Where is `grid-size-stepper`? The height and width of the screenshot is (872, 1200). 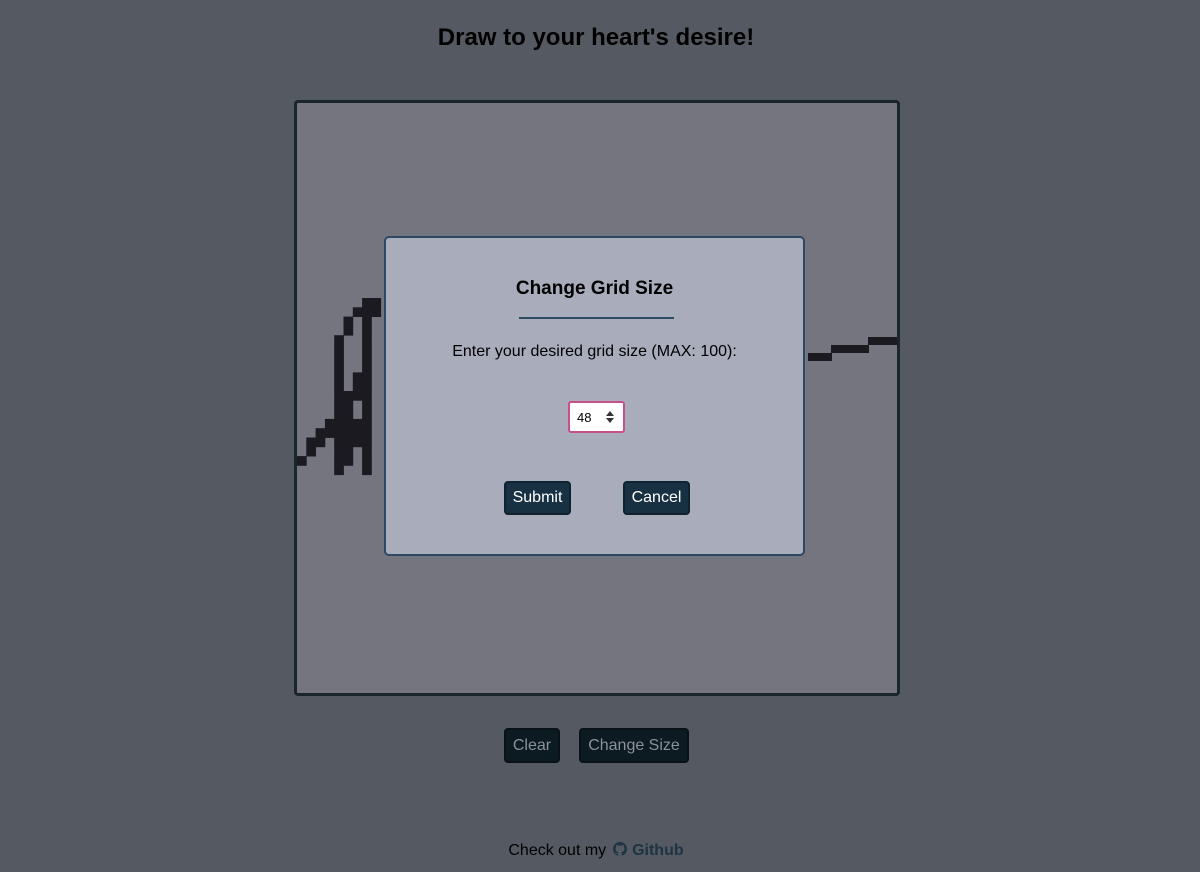 grid-size-stepper is located at coordinates (596, 417).